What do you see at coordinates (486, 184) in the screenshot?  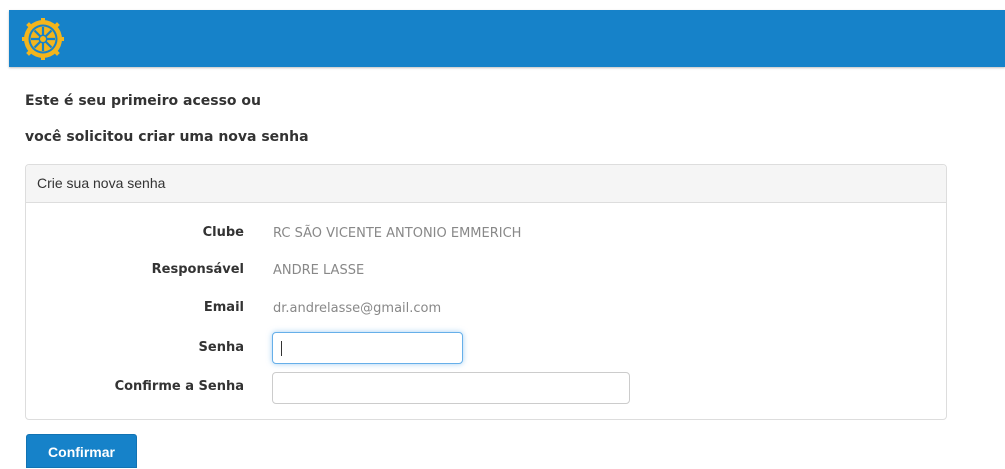 I see `panel-title: Crie sua nova senha` at bounding box center [486, 184].